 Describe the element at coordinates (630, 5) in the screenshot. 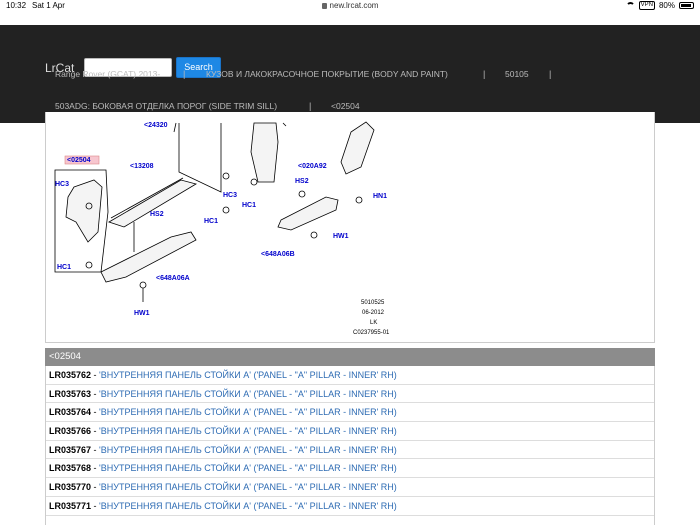

I see `wifi-icon` at that location.